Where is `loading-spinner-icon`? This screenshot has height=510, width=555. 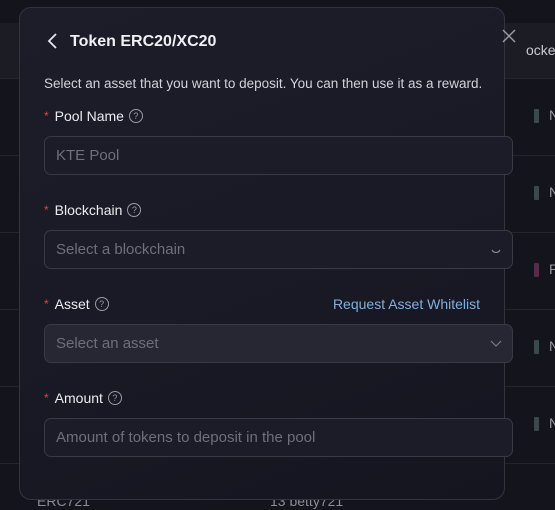
loading-spinner-icon is located at coordinates (496, 251).